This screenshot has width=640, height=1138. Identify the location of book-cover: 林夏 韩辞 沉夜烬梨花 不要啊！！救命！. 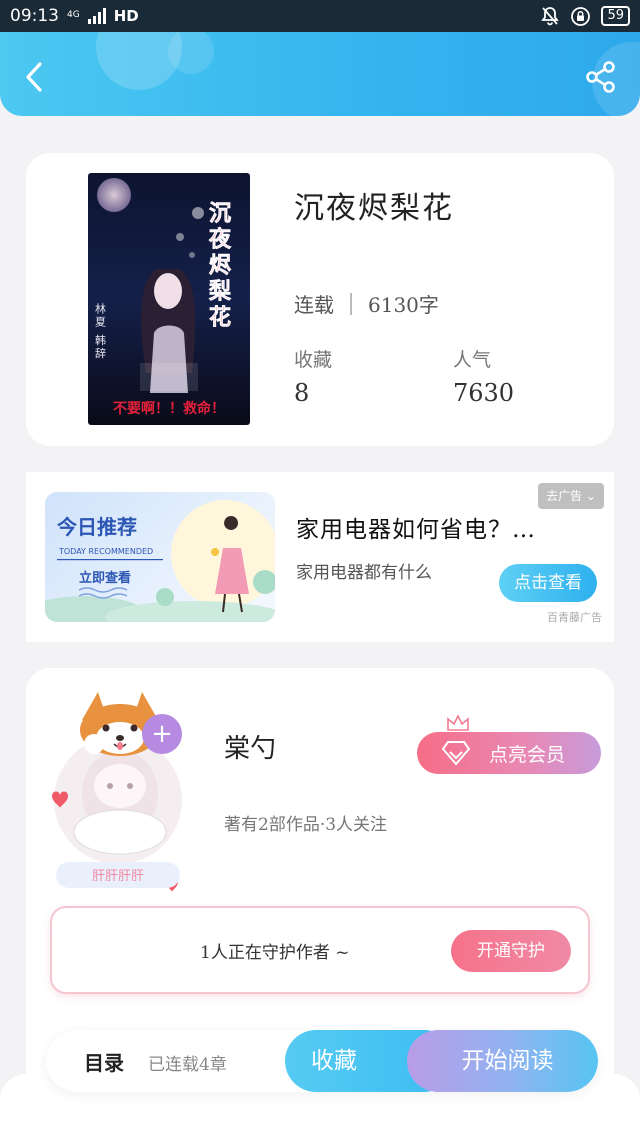
(169, 299).